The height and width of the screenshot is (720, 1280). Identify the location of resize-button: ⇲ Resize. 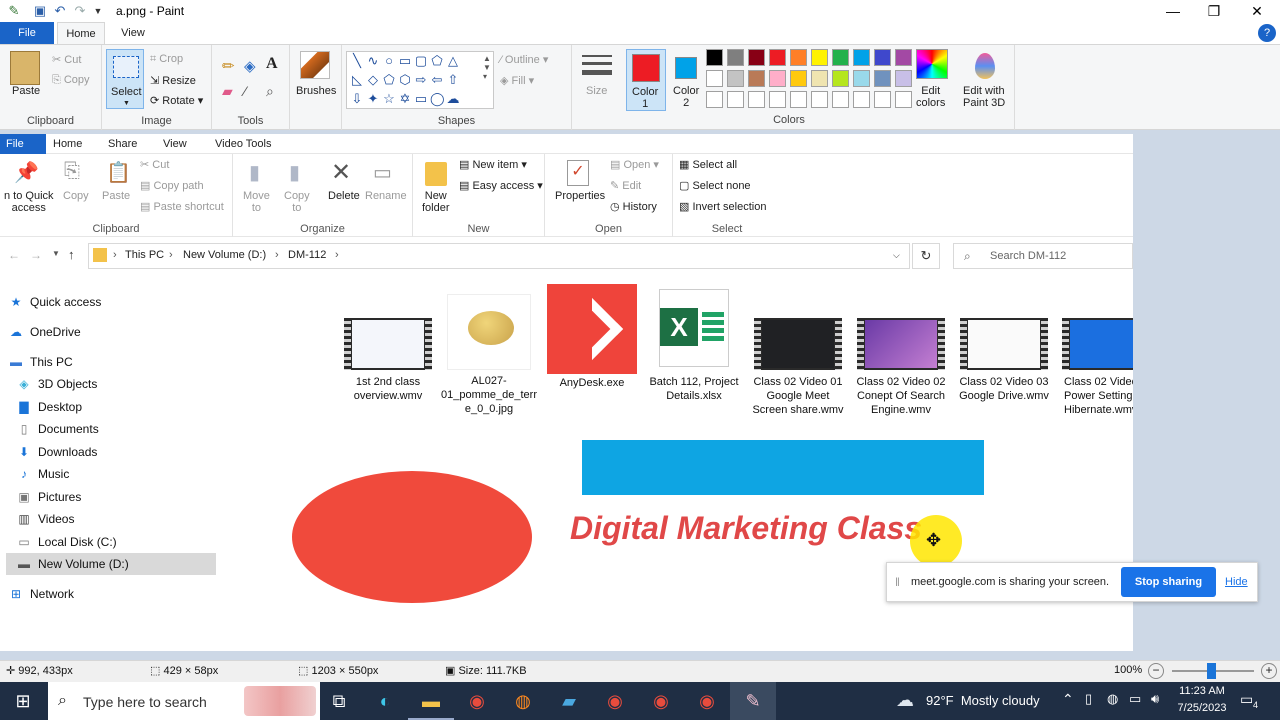
(173, 80).